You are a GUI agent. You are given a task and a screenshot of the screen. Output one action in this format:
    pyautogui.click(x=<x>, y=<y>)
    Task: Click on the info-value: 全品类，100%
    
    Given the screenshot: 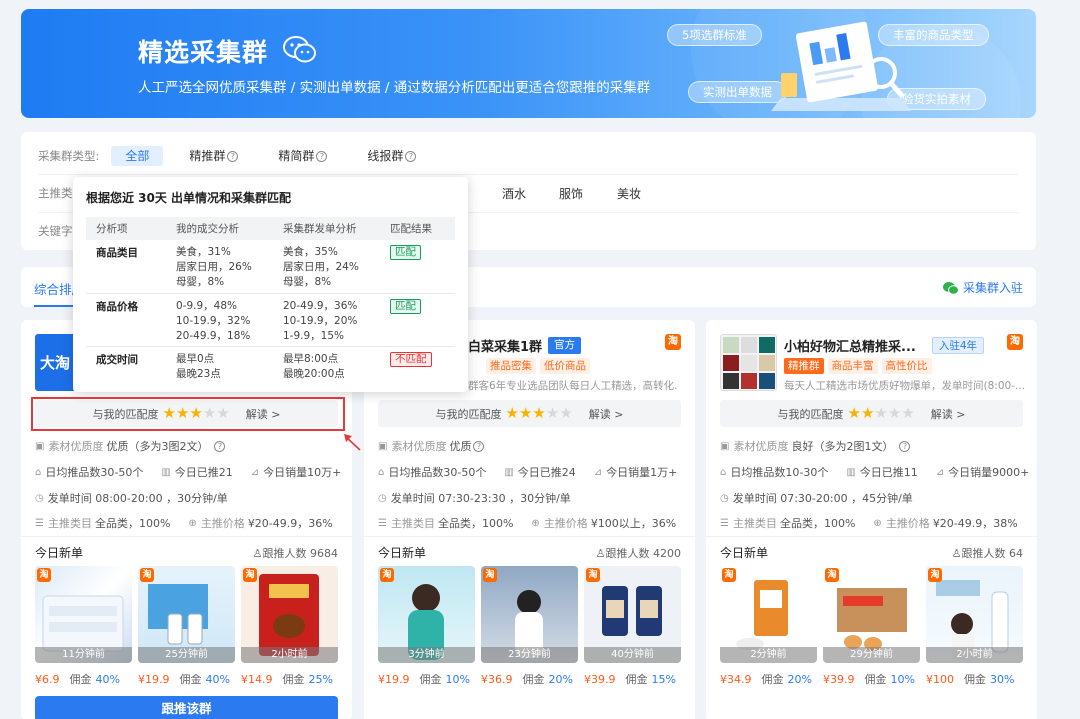 What is the action you would take?
    pyautogui.click(x=817, y=523)
    